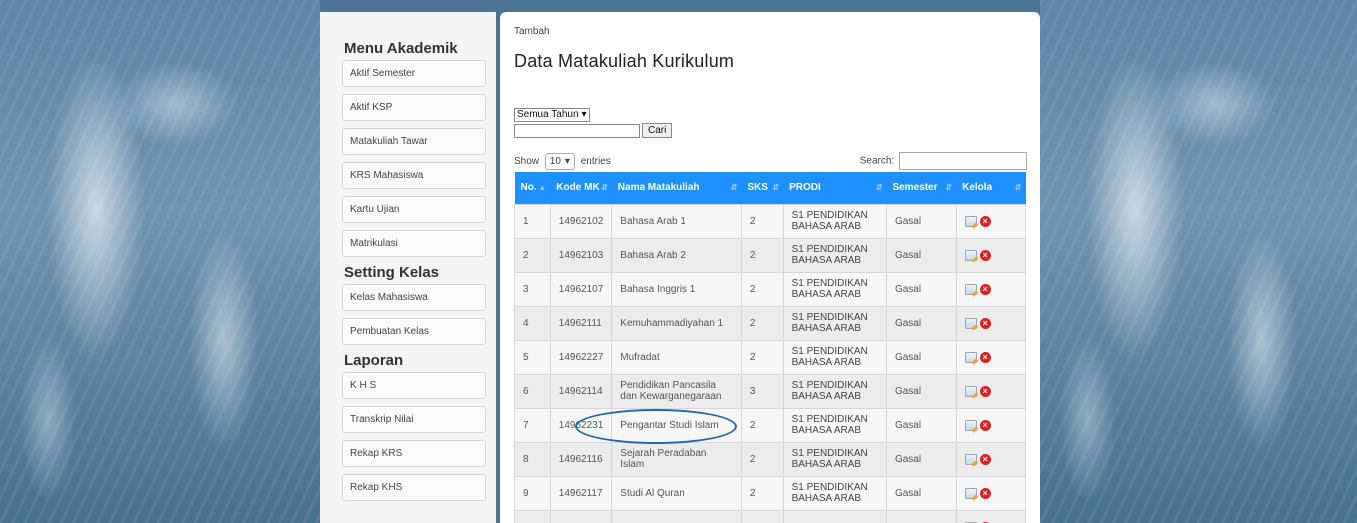 The width and height of the screenshot is (1357, 523). I want to click on search-input, so click(963, 161).